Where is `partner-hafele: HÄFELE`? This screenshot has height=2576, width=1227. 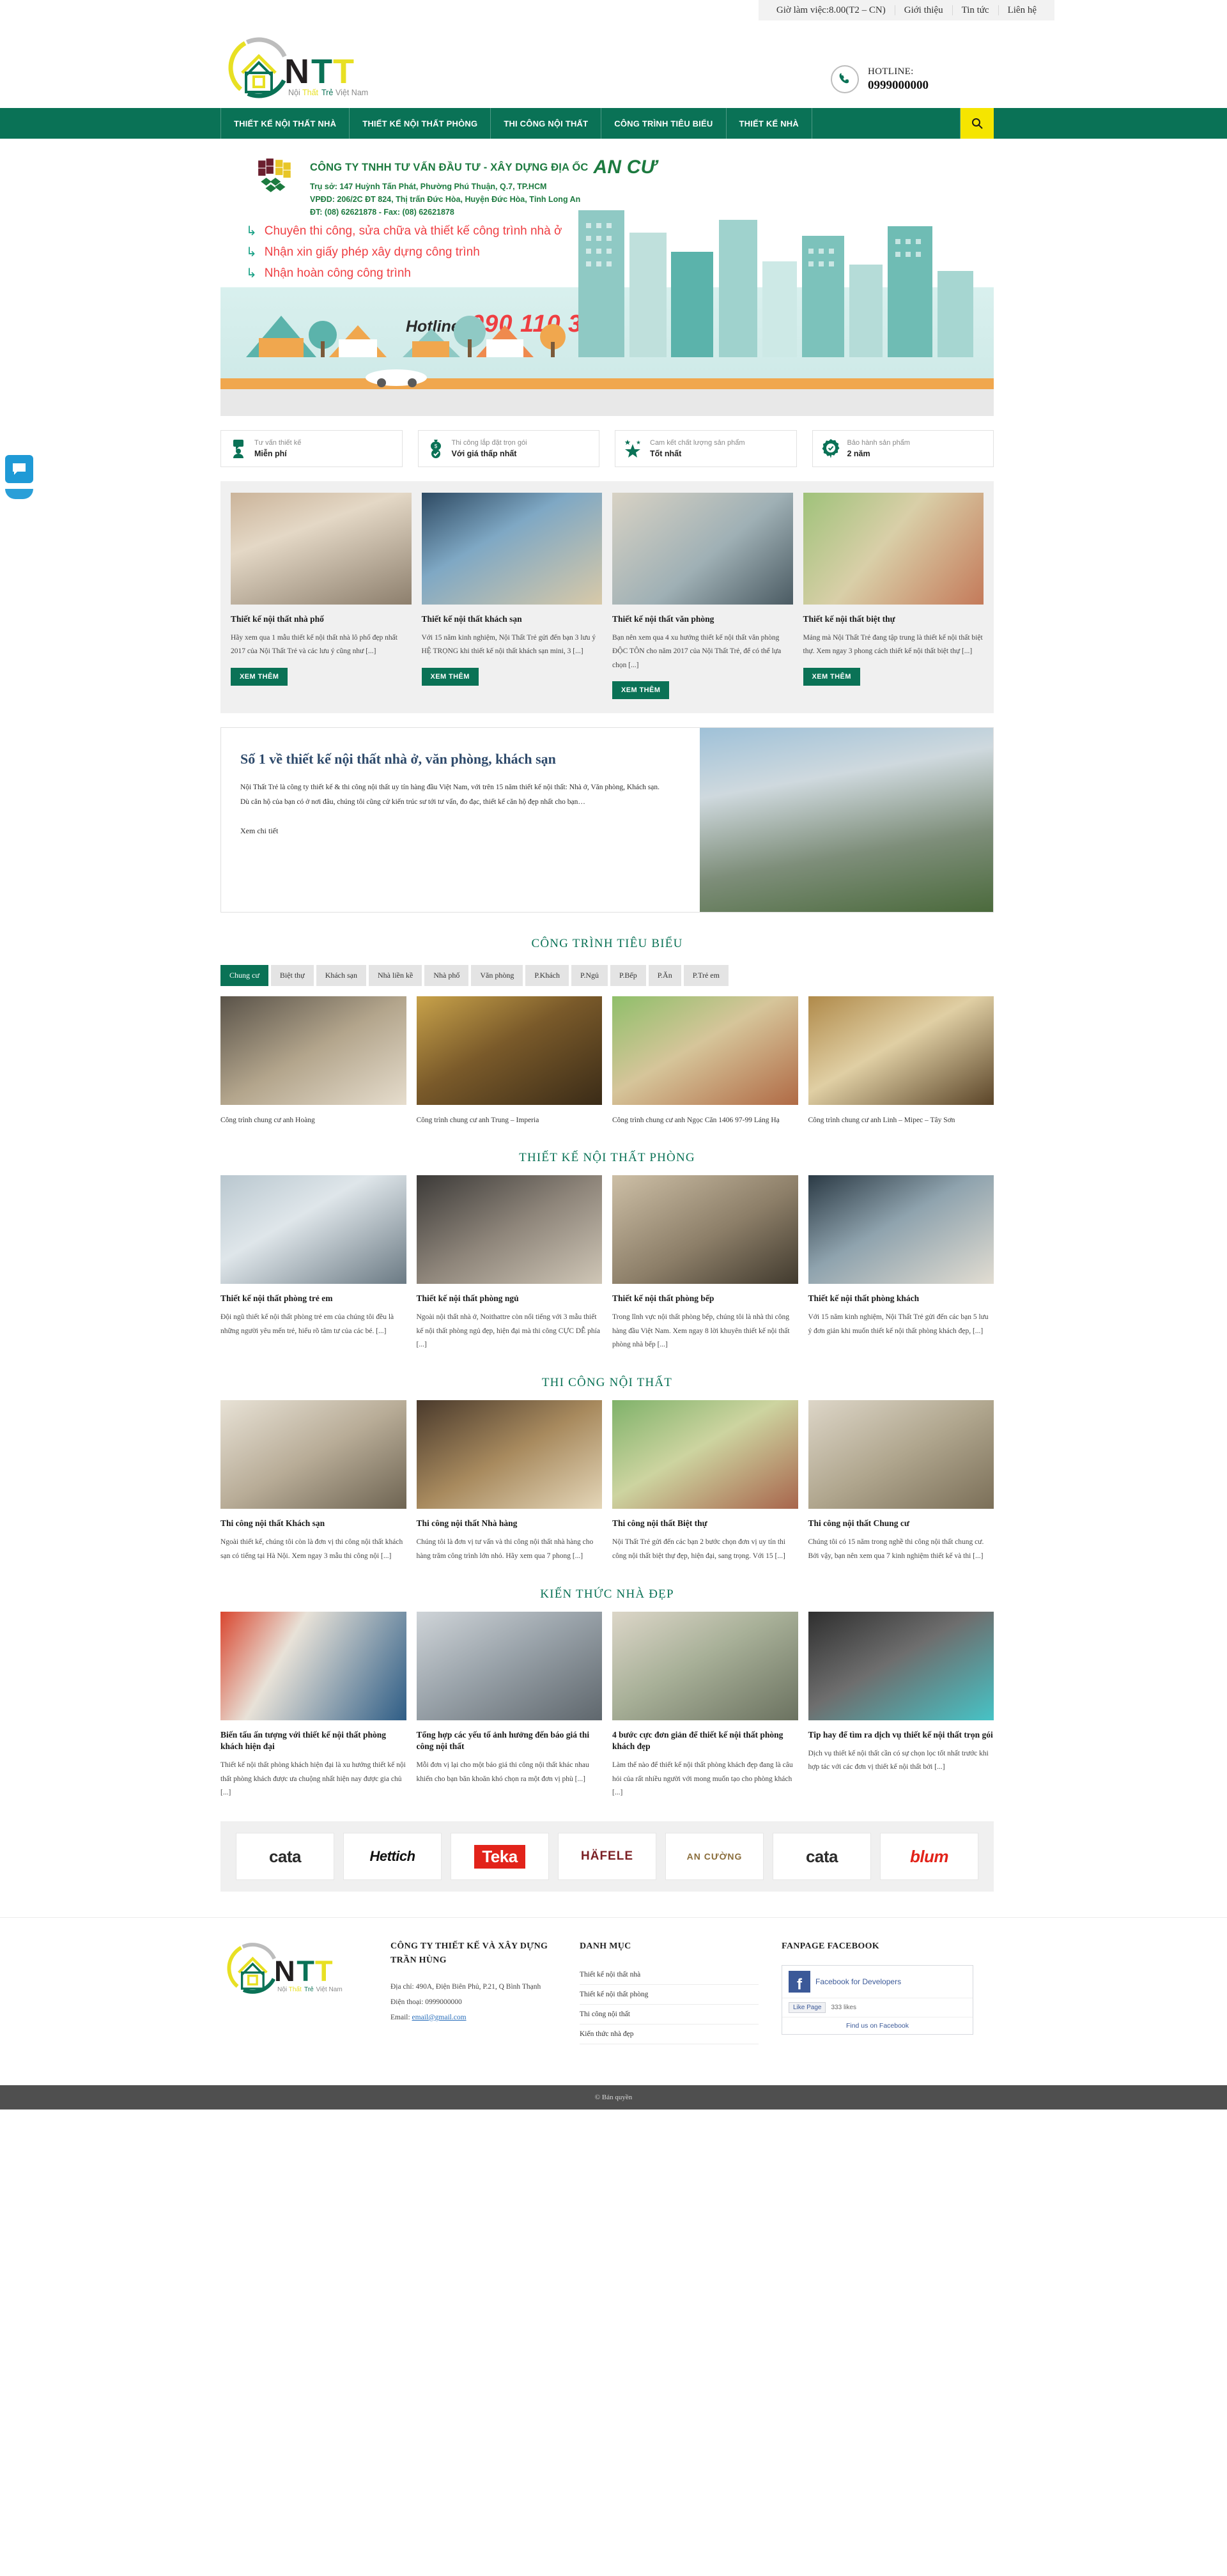 partner-hafele: HÄFELE is located at coordinates (607, 1857).